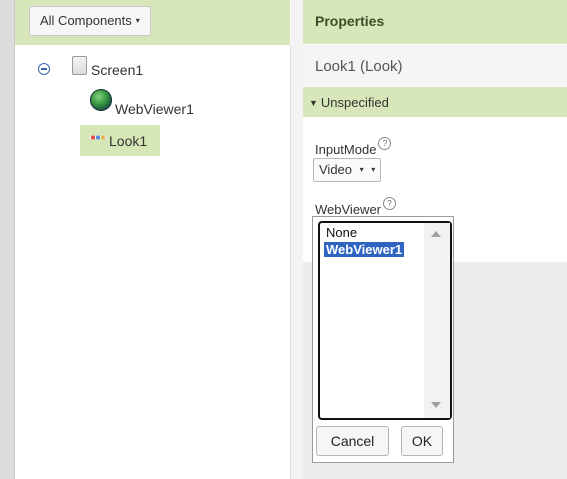 The height and width of the screenshot is (479, 567). What do you see at coordinates (354, 102) in the screenshot?
I see `section-label: Unspecified` at bounding box center [354, 102].